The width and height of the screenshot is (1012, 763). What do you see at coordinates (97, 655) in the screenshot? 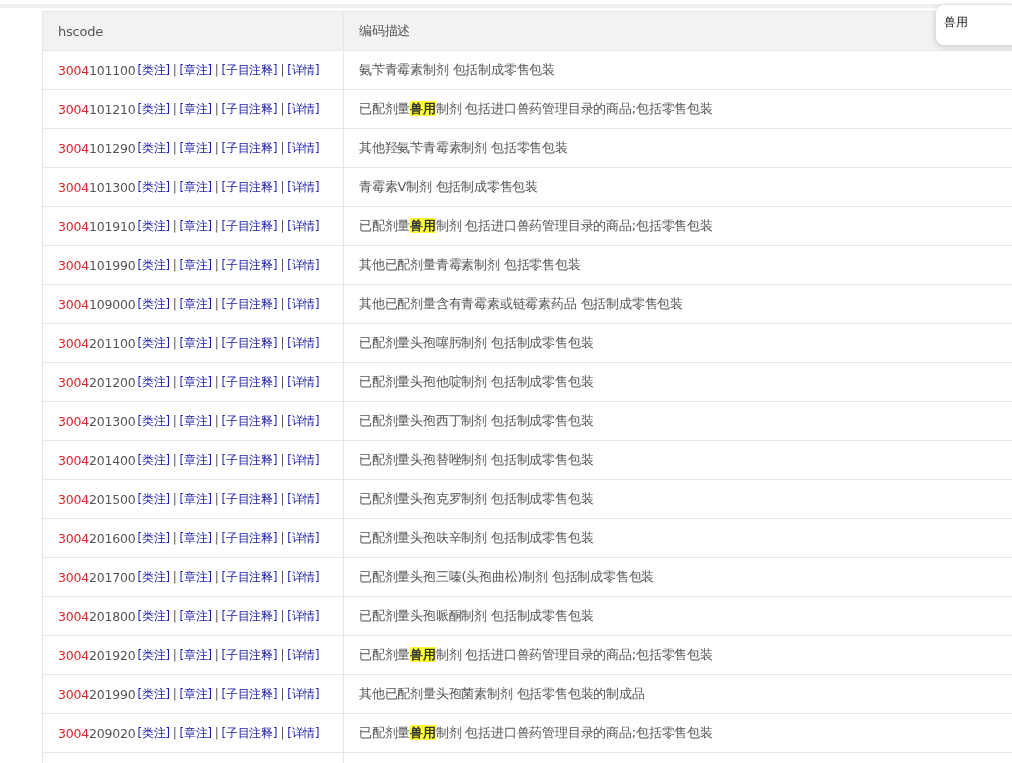
I see `hs-code: 3004201920` at bounding box center [97, 655].